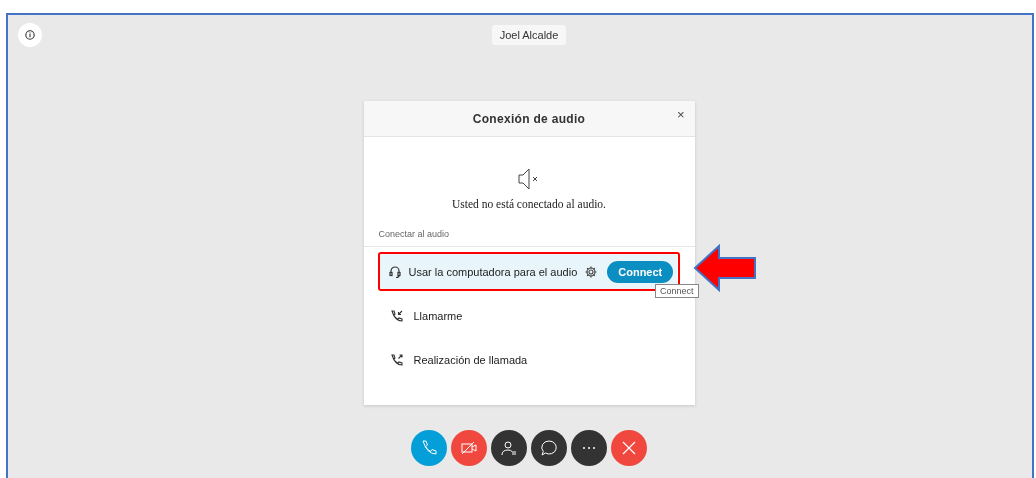 Image resolution: width=1036 pixels, height=478 pixels. I want to click on option-label: Usar la computadora para el audio, so click(493, 271).